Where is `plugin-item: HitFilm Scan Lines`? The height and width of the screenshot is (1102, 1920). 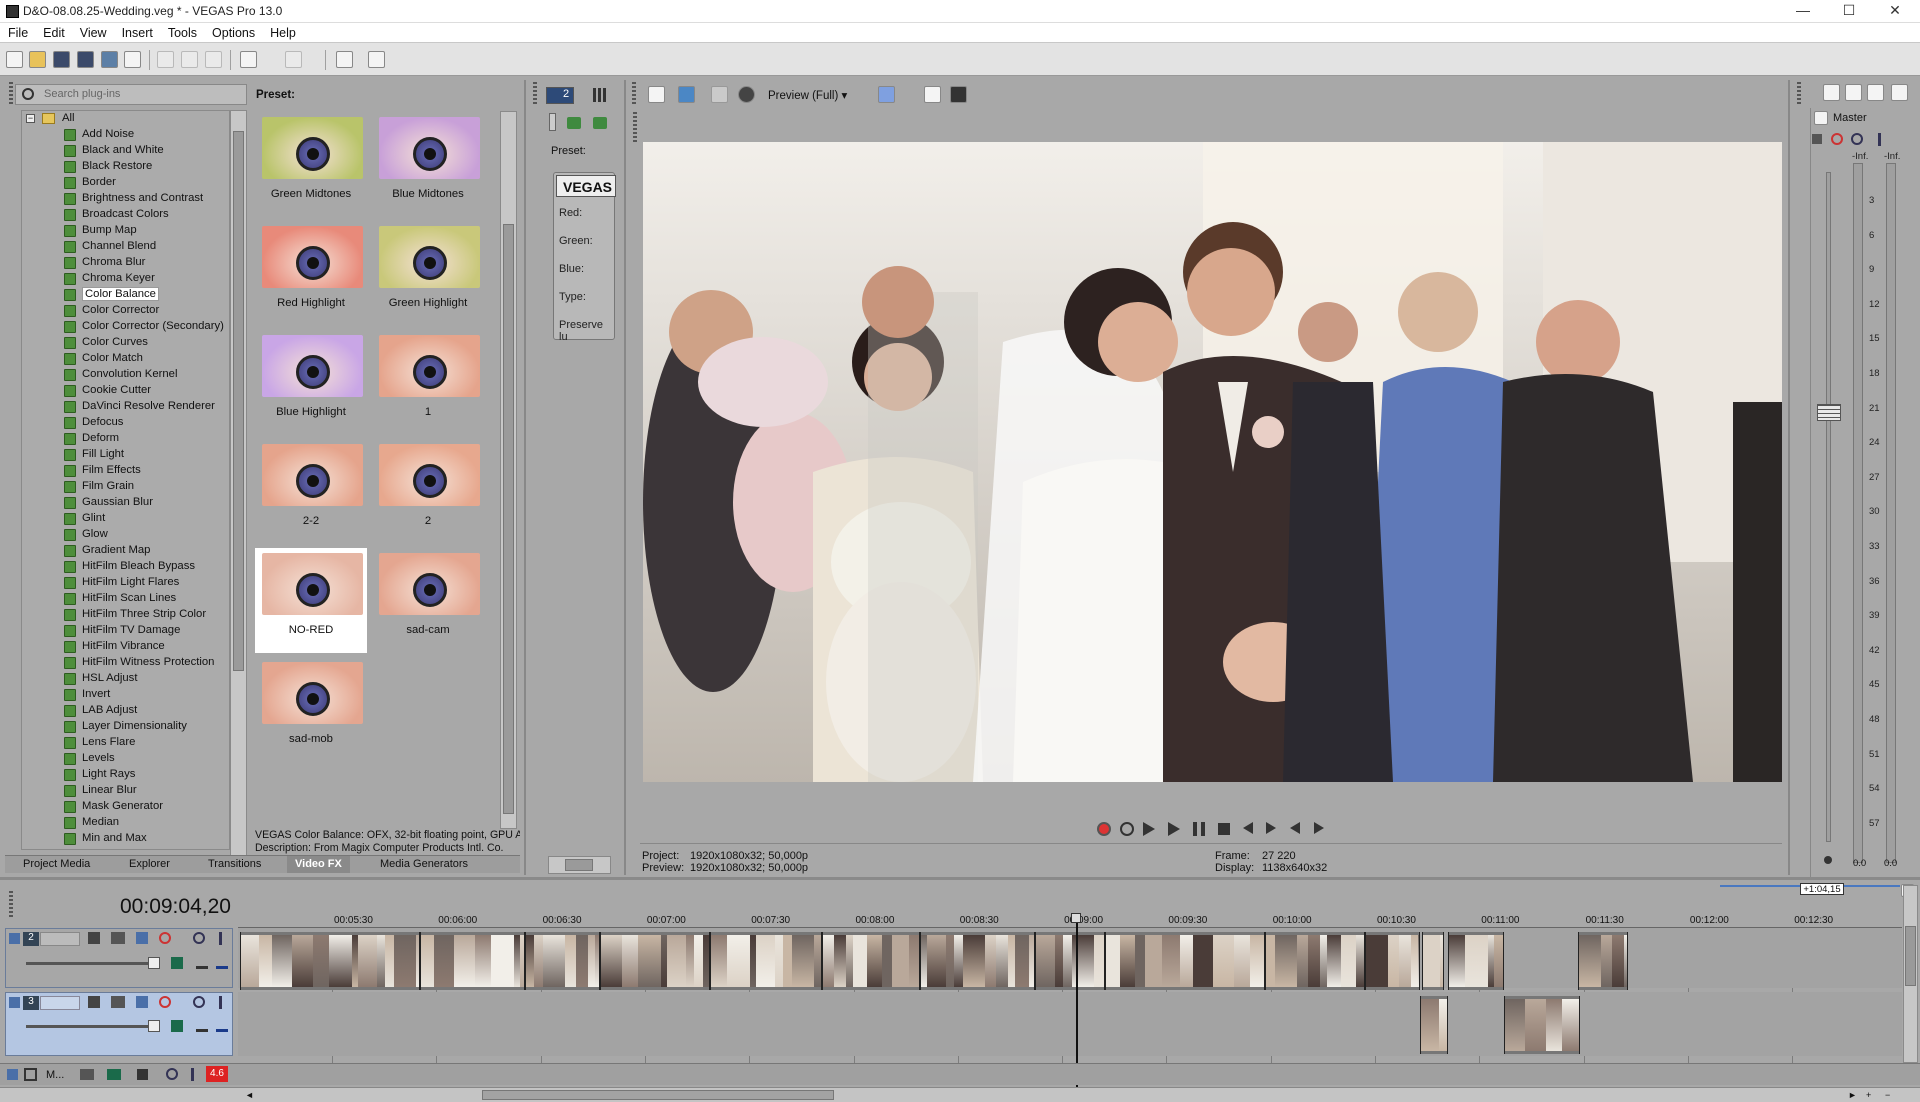
plugin-item: HitFilm Scan Lines is located at coordinates (119, 600).